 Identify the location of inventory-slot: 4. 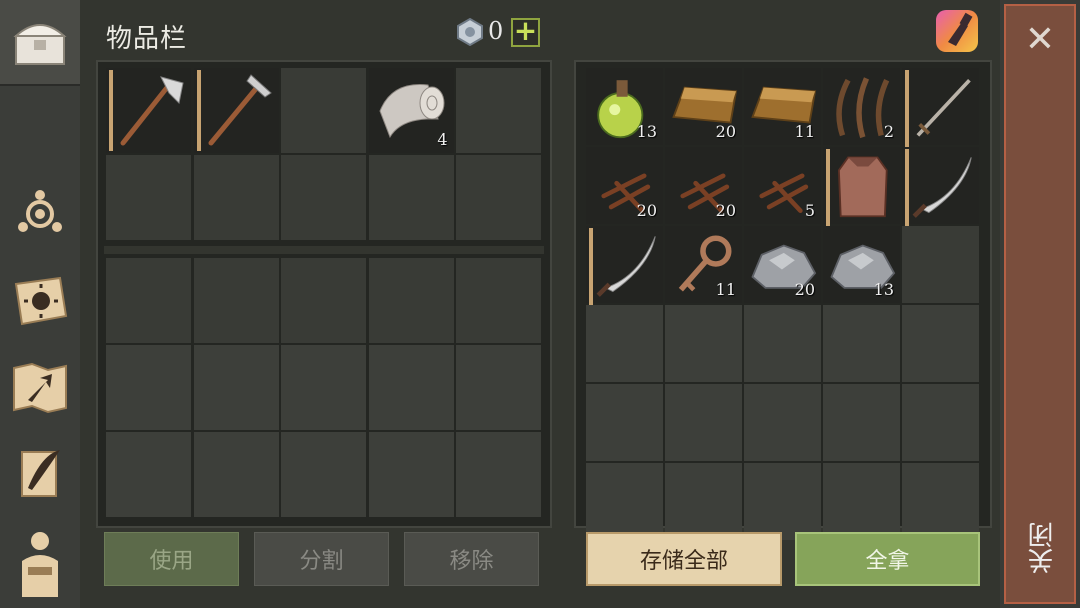
(411, 110).